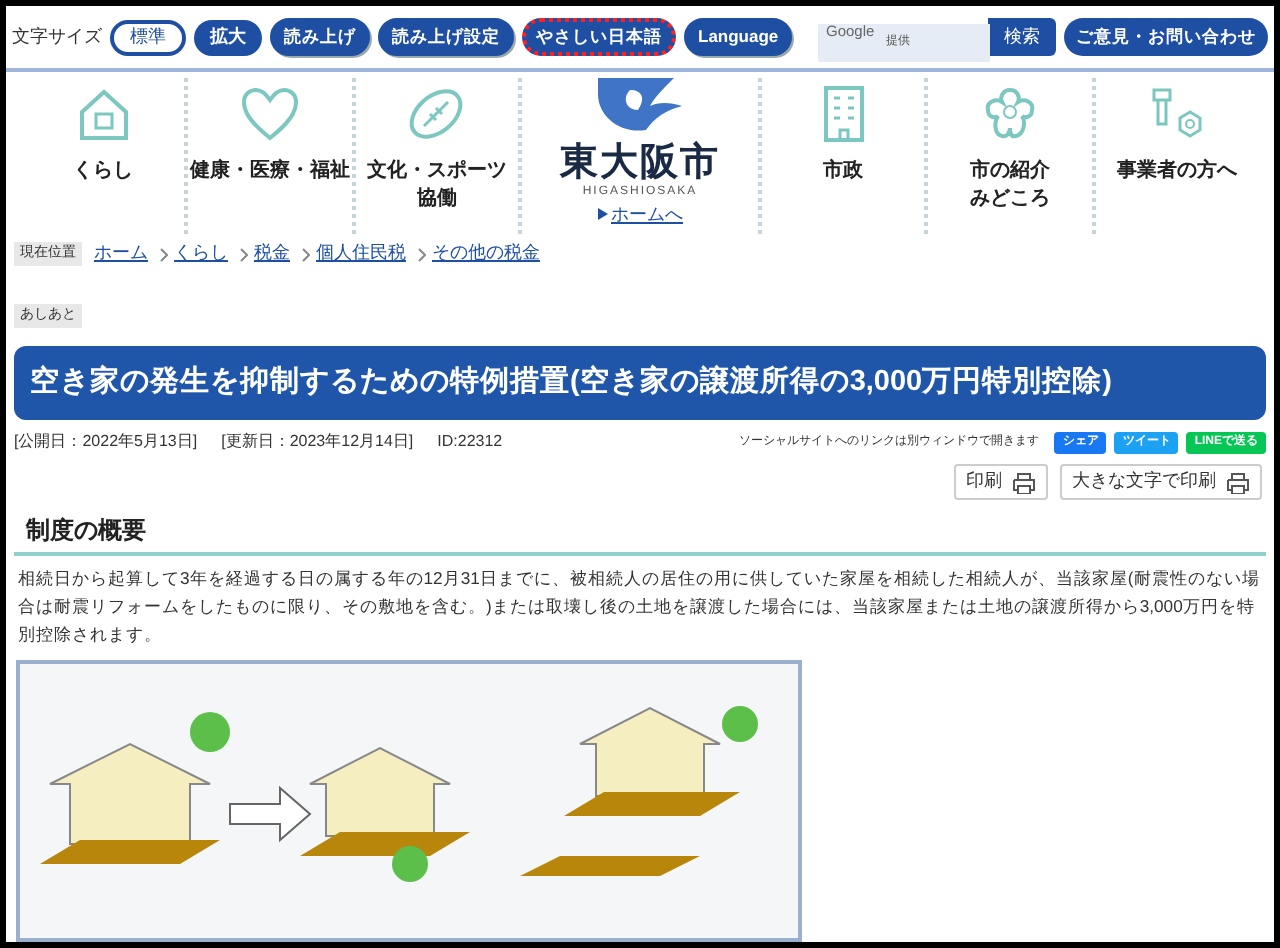 The image size is (1280, 948). What do you see at coordinates (1001, 482) in the screenshot?
I see `print-button: 印刷` at bounding box center [1001, 482].